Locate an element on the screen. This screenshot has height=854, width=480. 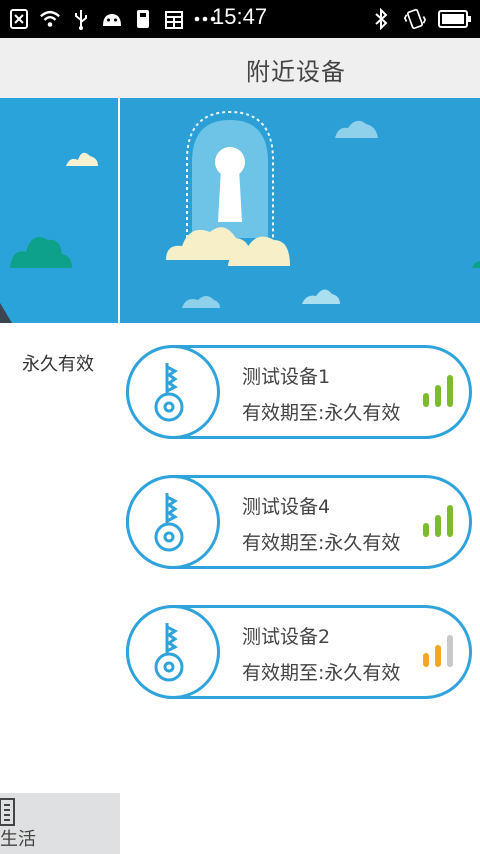
wifi-icon is located at coordinates (50, 19).